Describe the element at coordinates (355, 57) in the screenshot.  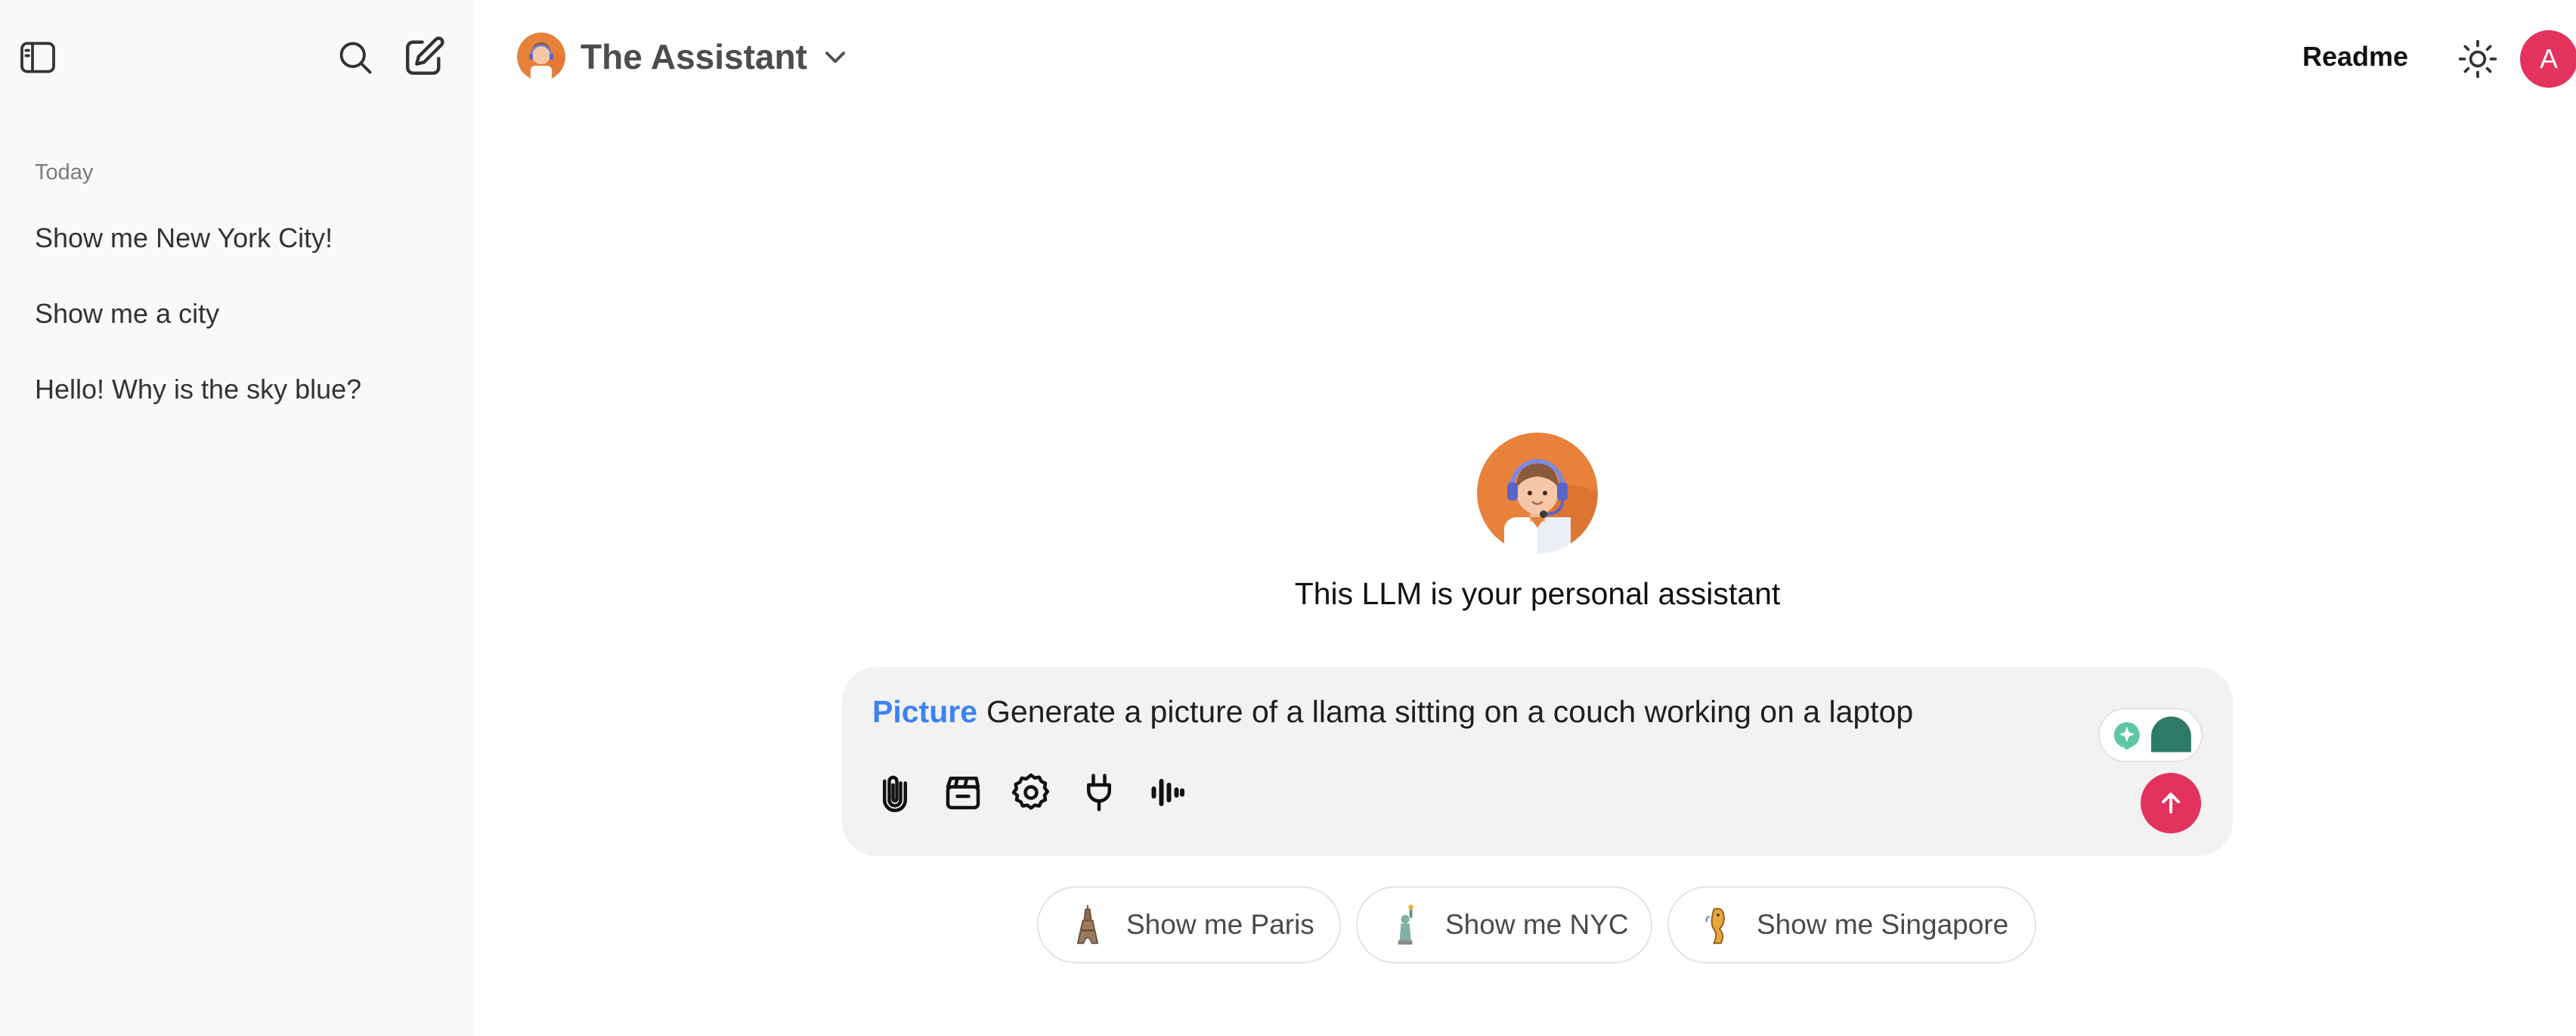
I see `search-icon` at that location.